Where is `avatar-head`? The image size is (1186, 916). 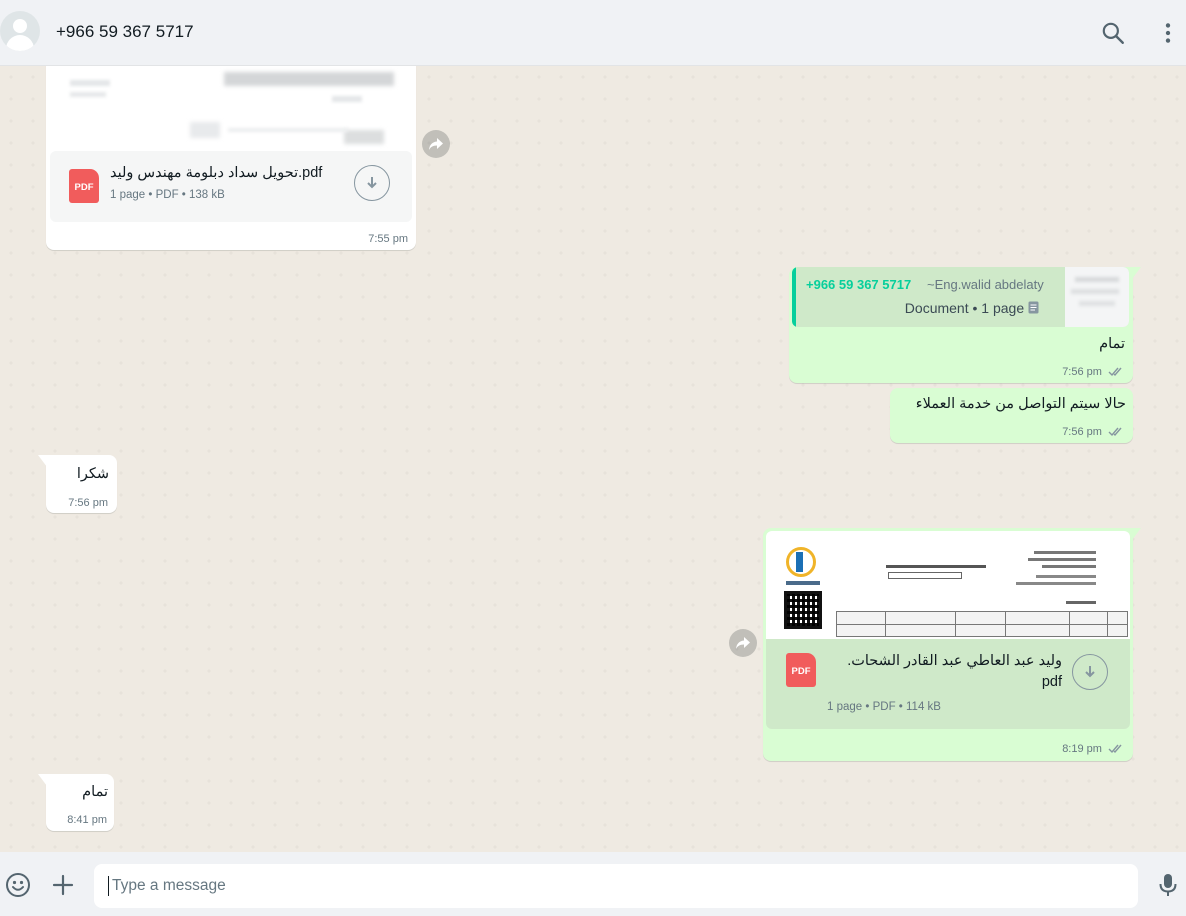
avatar-head is located at coordinates (20, 26).